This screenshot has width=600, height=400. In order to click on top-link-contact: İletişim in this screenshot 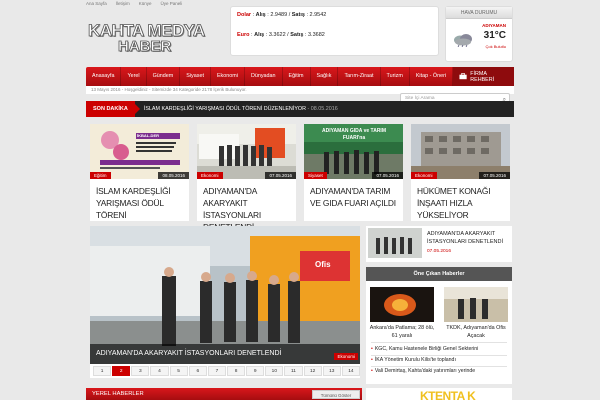, I will do `click(123, 4)`.